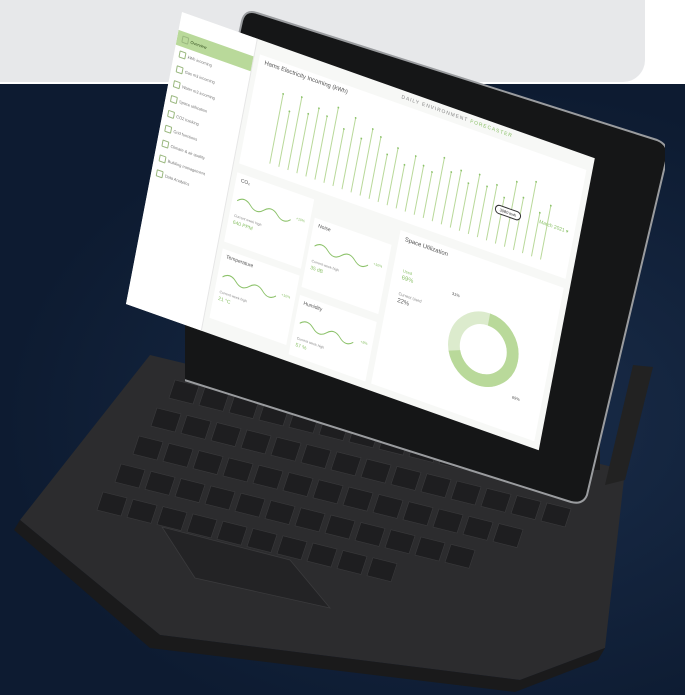 The image size is (685, 695). I want to click on metric-title: Humidity, so click(312, 307).